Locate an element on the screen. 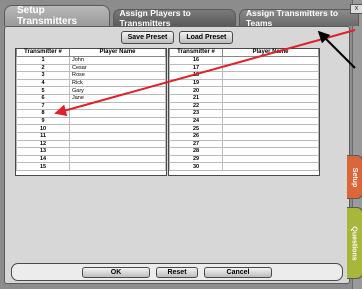 Image resolution: width=362 pixels, height=289 pixels. transmitter-number: 10 is located at coordinates (43, 128).